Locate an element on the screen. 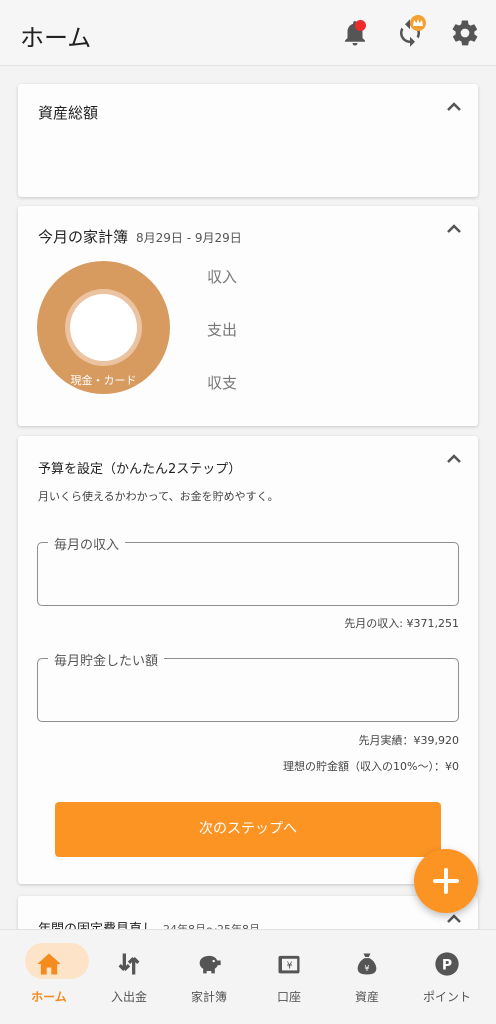 The image size is (496, 1024). assets-card: 資産総額 is located at coordinates (248, 140).